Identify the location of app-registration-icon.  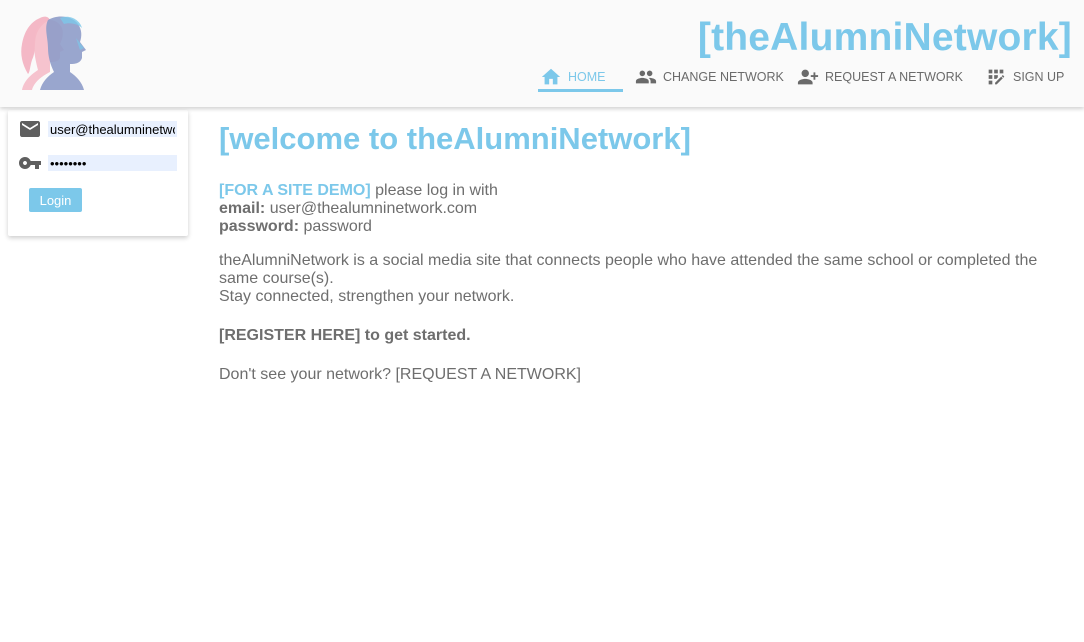
(996, 77).